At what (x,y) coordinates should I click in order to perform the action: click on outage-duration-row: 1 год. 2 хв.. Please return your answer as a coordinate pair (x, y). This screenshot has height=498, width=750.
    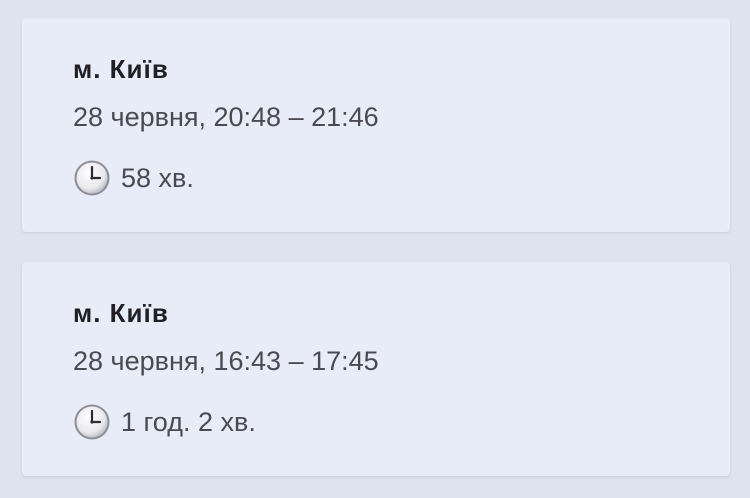
    Looking at the image, I should click on (164, 422).